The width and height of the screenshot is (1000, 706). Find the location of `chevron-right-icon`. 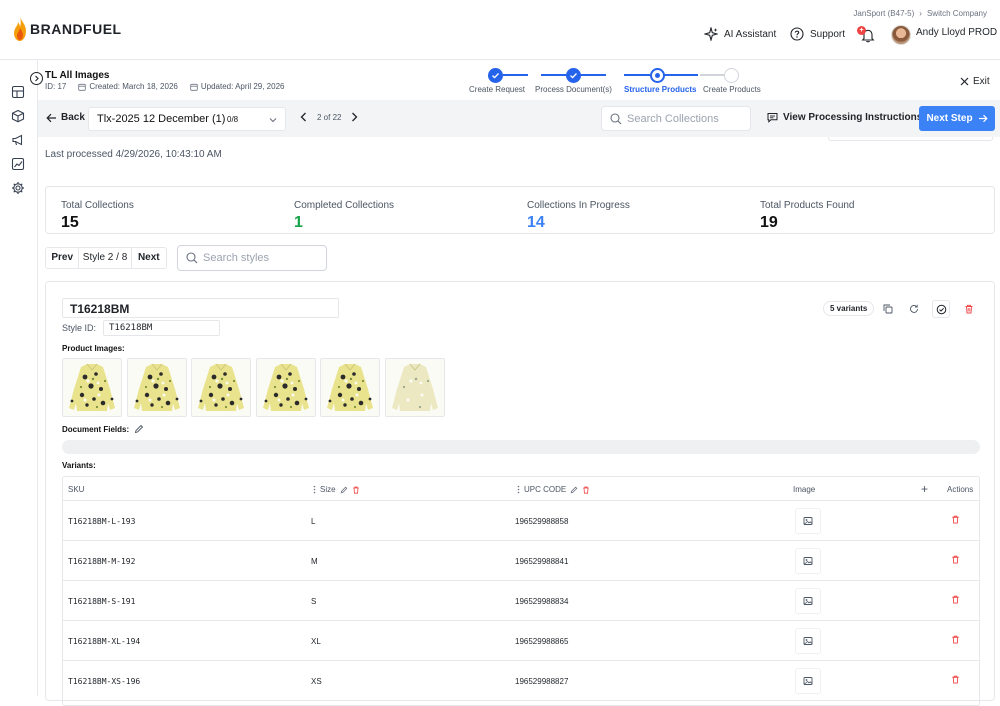

chevron-right-icon is located at coordinates (354, 117).